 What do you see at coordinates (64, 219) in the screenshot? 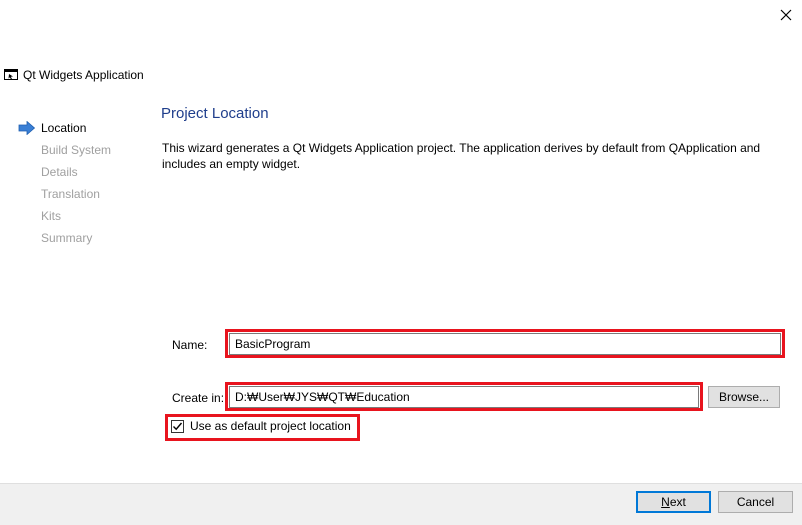
I see `step-kits: Kits` at bounding box center [64, 219].